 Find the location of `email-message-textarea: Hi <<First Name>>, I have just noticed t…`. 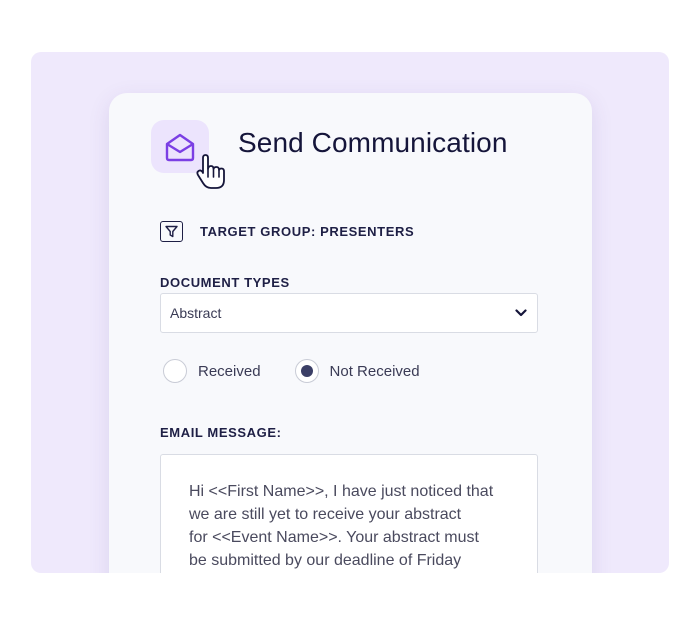

email-message-textarea: Hi <<First Name>>, I have just noticed t… is located at coordinates (349, 513).